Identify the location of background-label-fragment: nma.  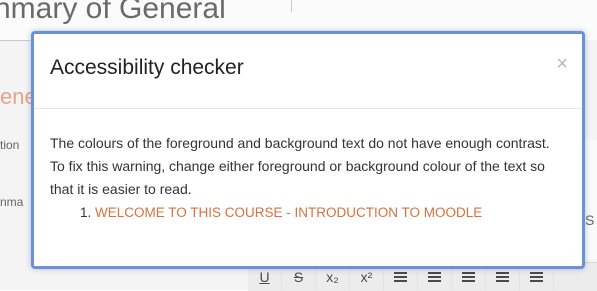
(12, 202).